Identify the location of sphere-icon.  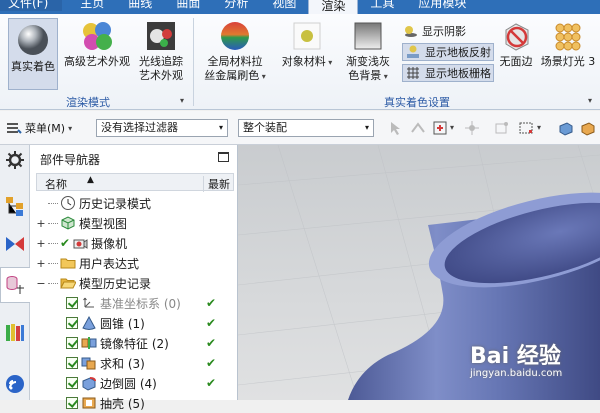
(33, 40).